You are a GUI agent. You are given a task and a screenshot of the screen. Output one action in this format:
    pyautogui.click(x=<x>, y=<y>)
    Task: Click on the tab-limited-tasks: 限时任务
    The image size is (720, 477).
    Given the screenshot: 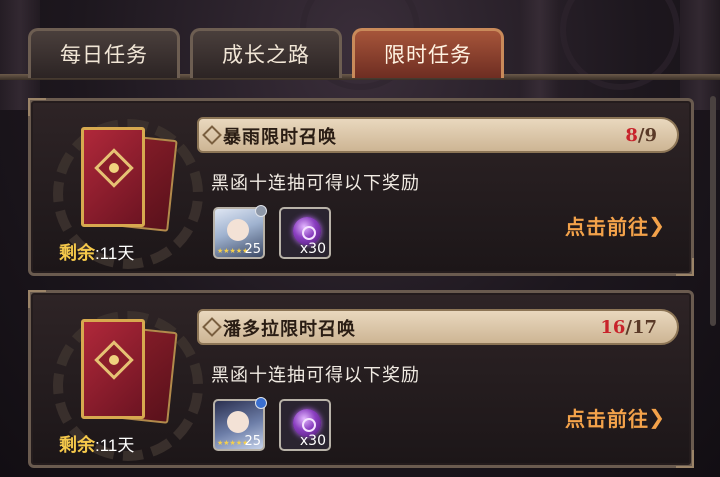 What is the action you would take?
    pyautogui.click(x=428, y=53)
    